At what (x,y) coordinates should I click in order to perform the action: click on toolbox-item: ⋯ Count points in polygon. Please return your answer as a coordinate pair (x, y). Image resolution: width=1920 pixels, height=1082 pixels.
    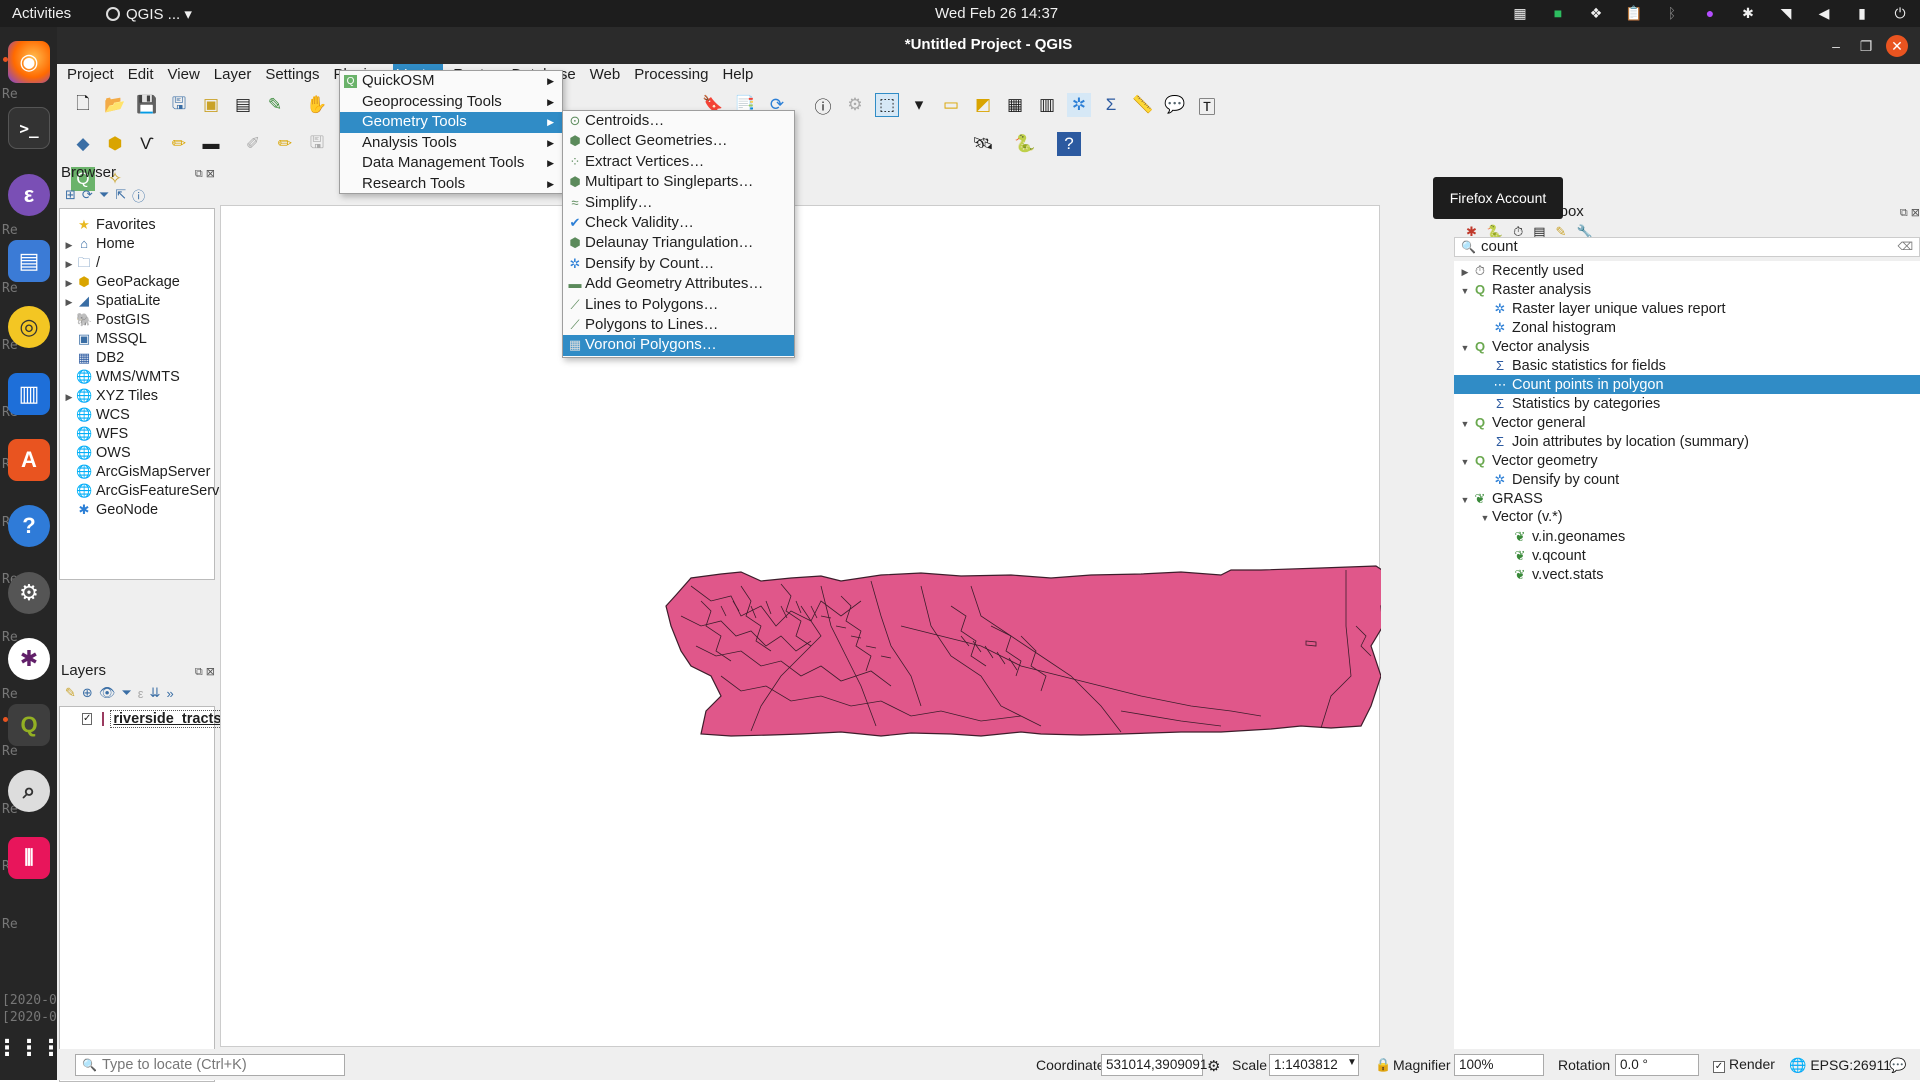
    Looking at the image, I should click on (1687, 384).